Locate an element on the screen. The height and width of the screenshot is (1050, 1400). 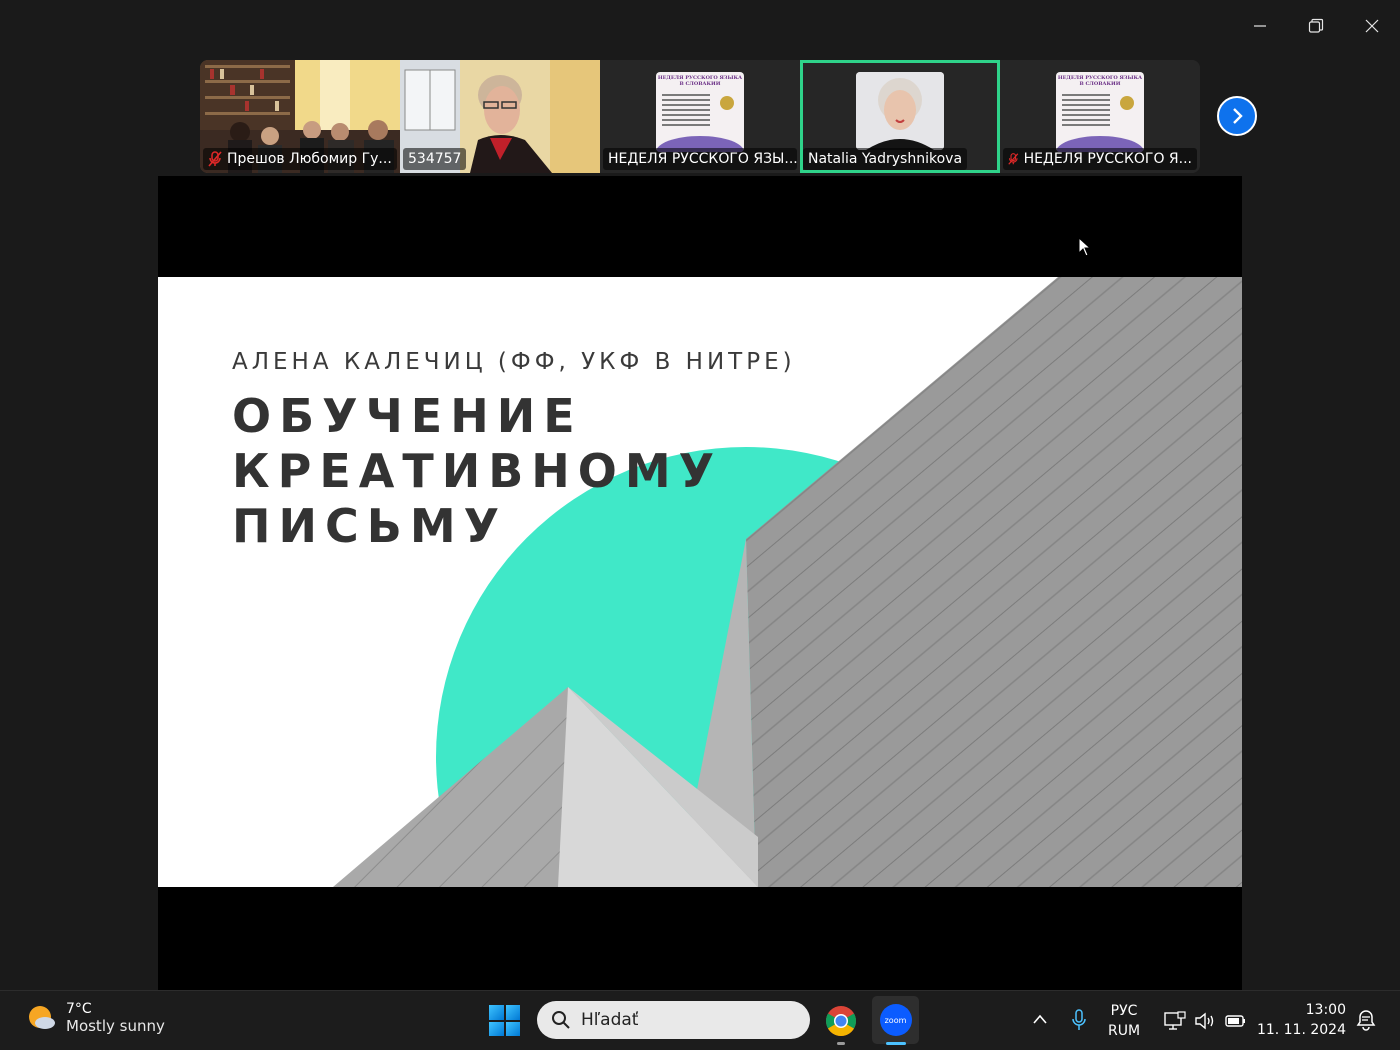
window-controls is located at coordinates (1316, 26).